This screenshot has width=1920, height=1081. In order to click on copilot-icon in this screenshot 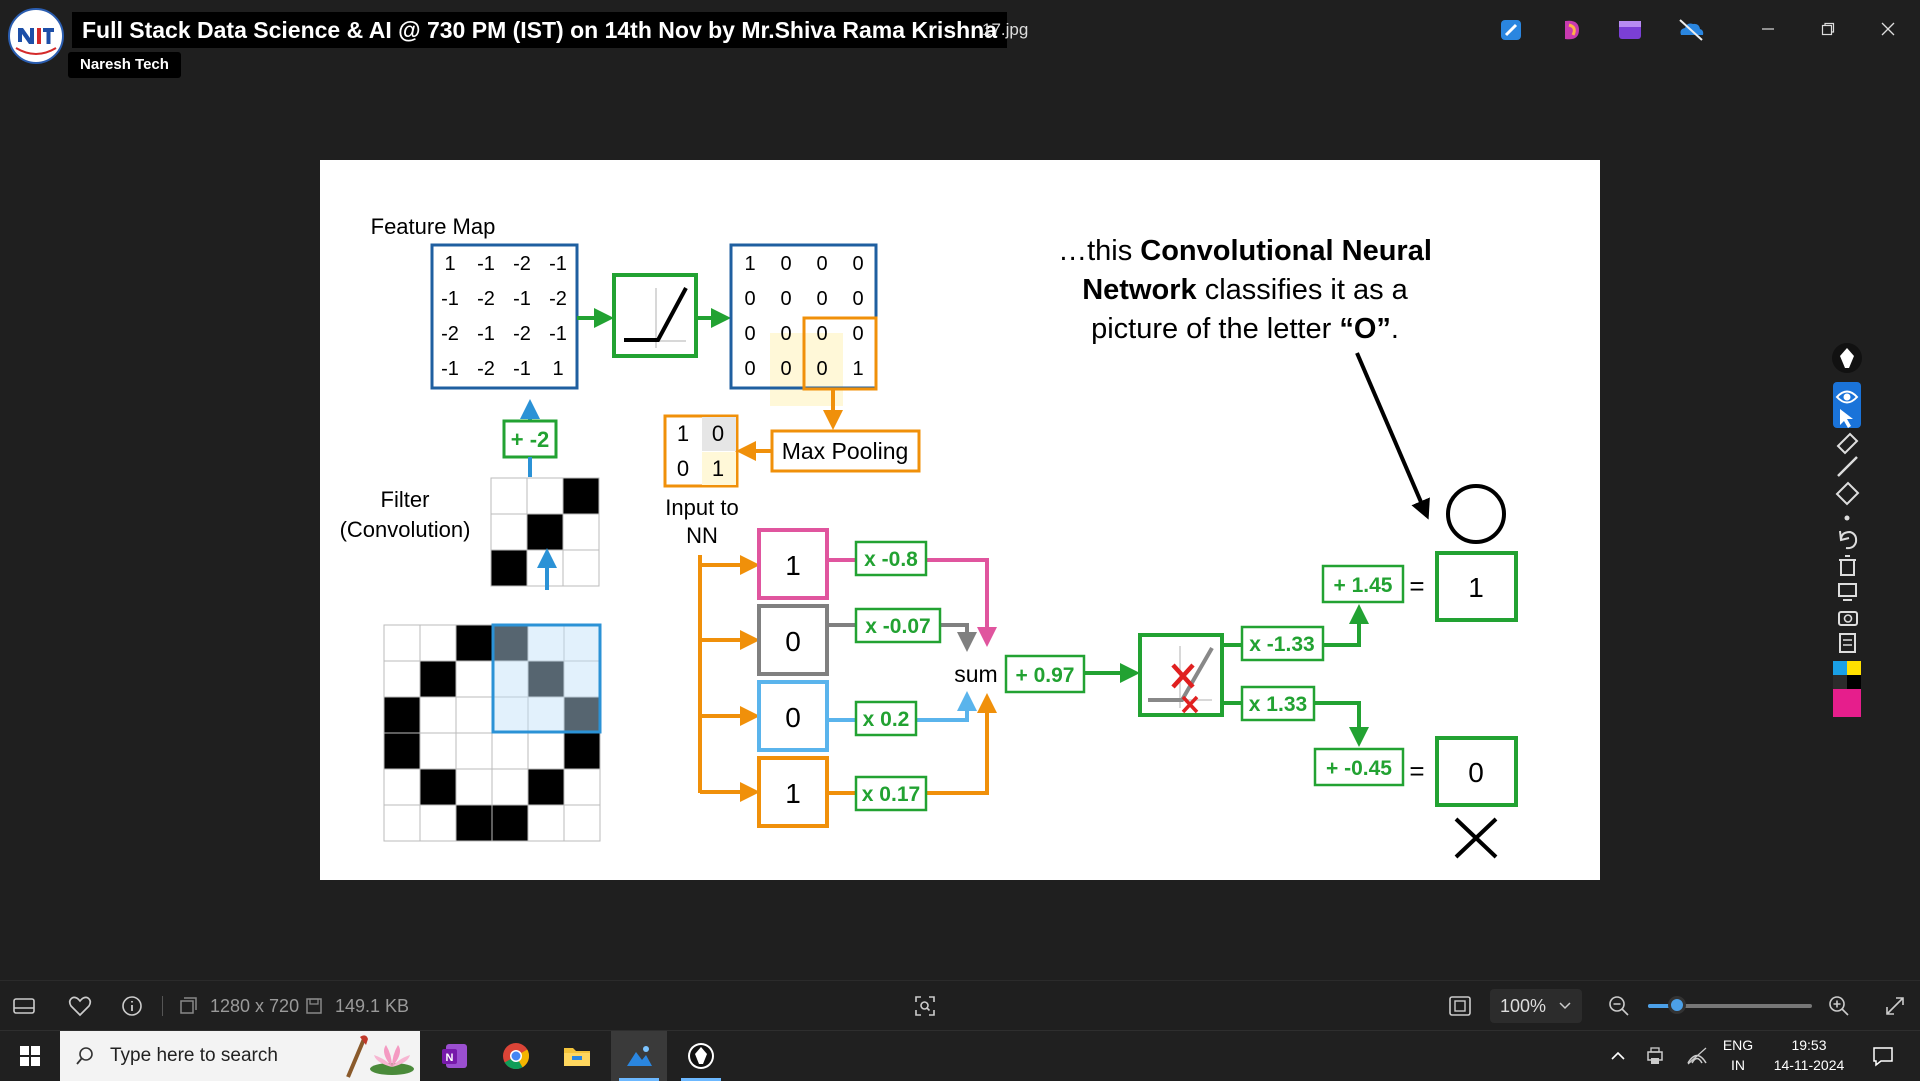, I will do `click(1572, 30)`.